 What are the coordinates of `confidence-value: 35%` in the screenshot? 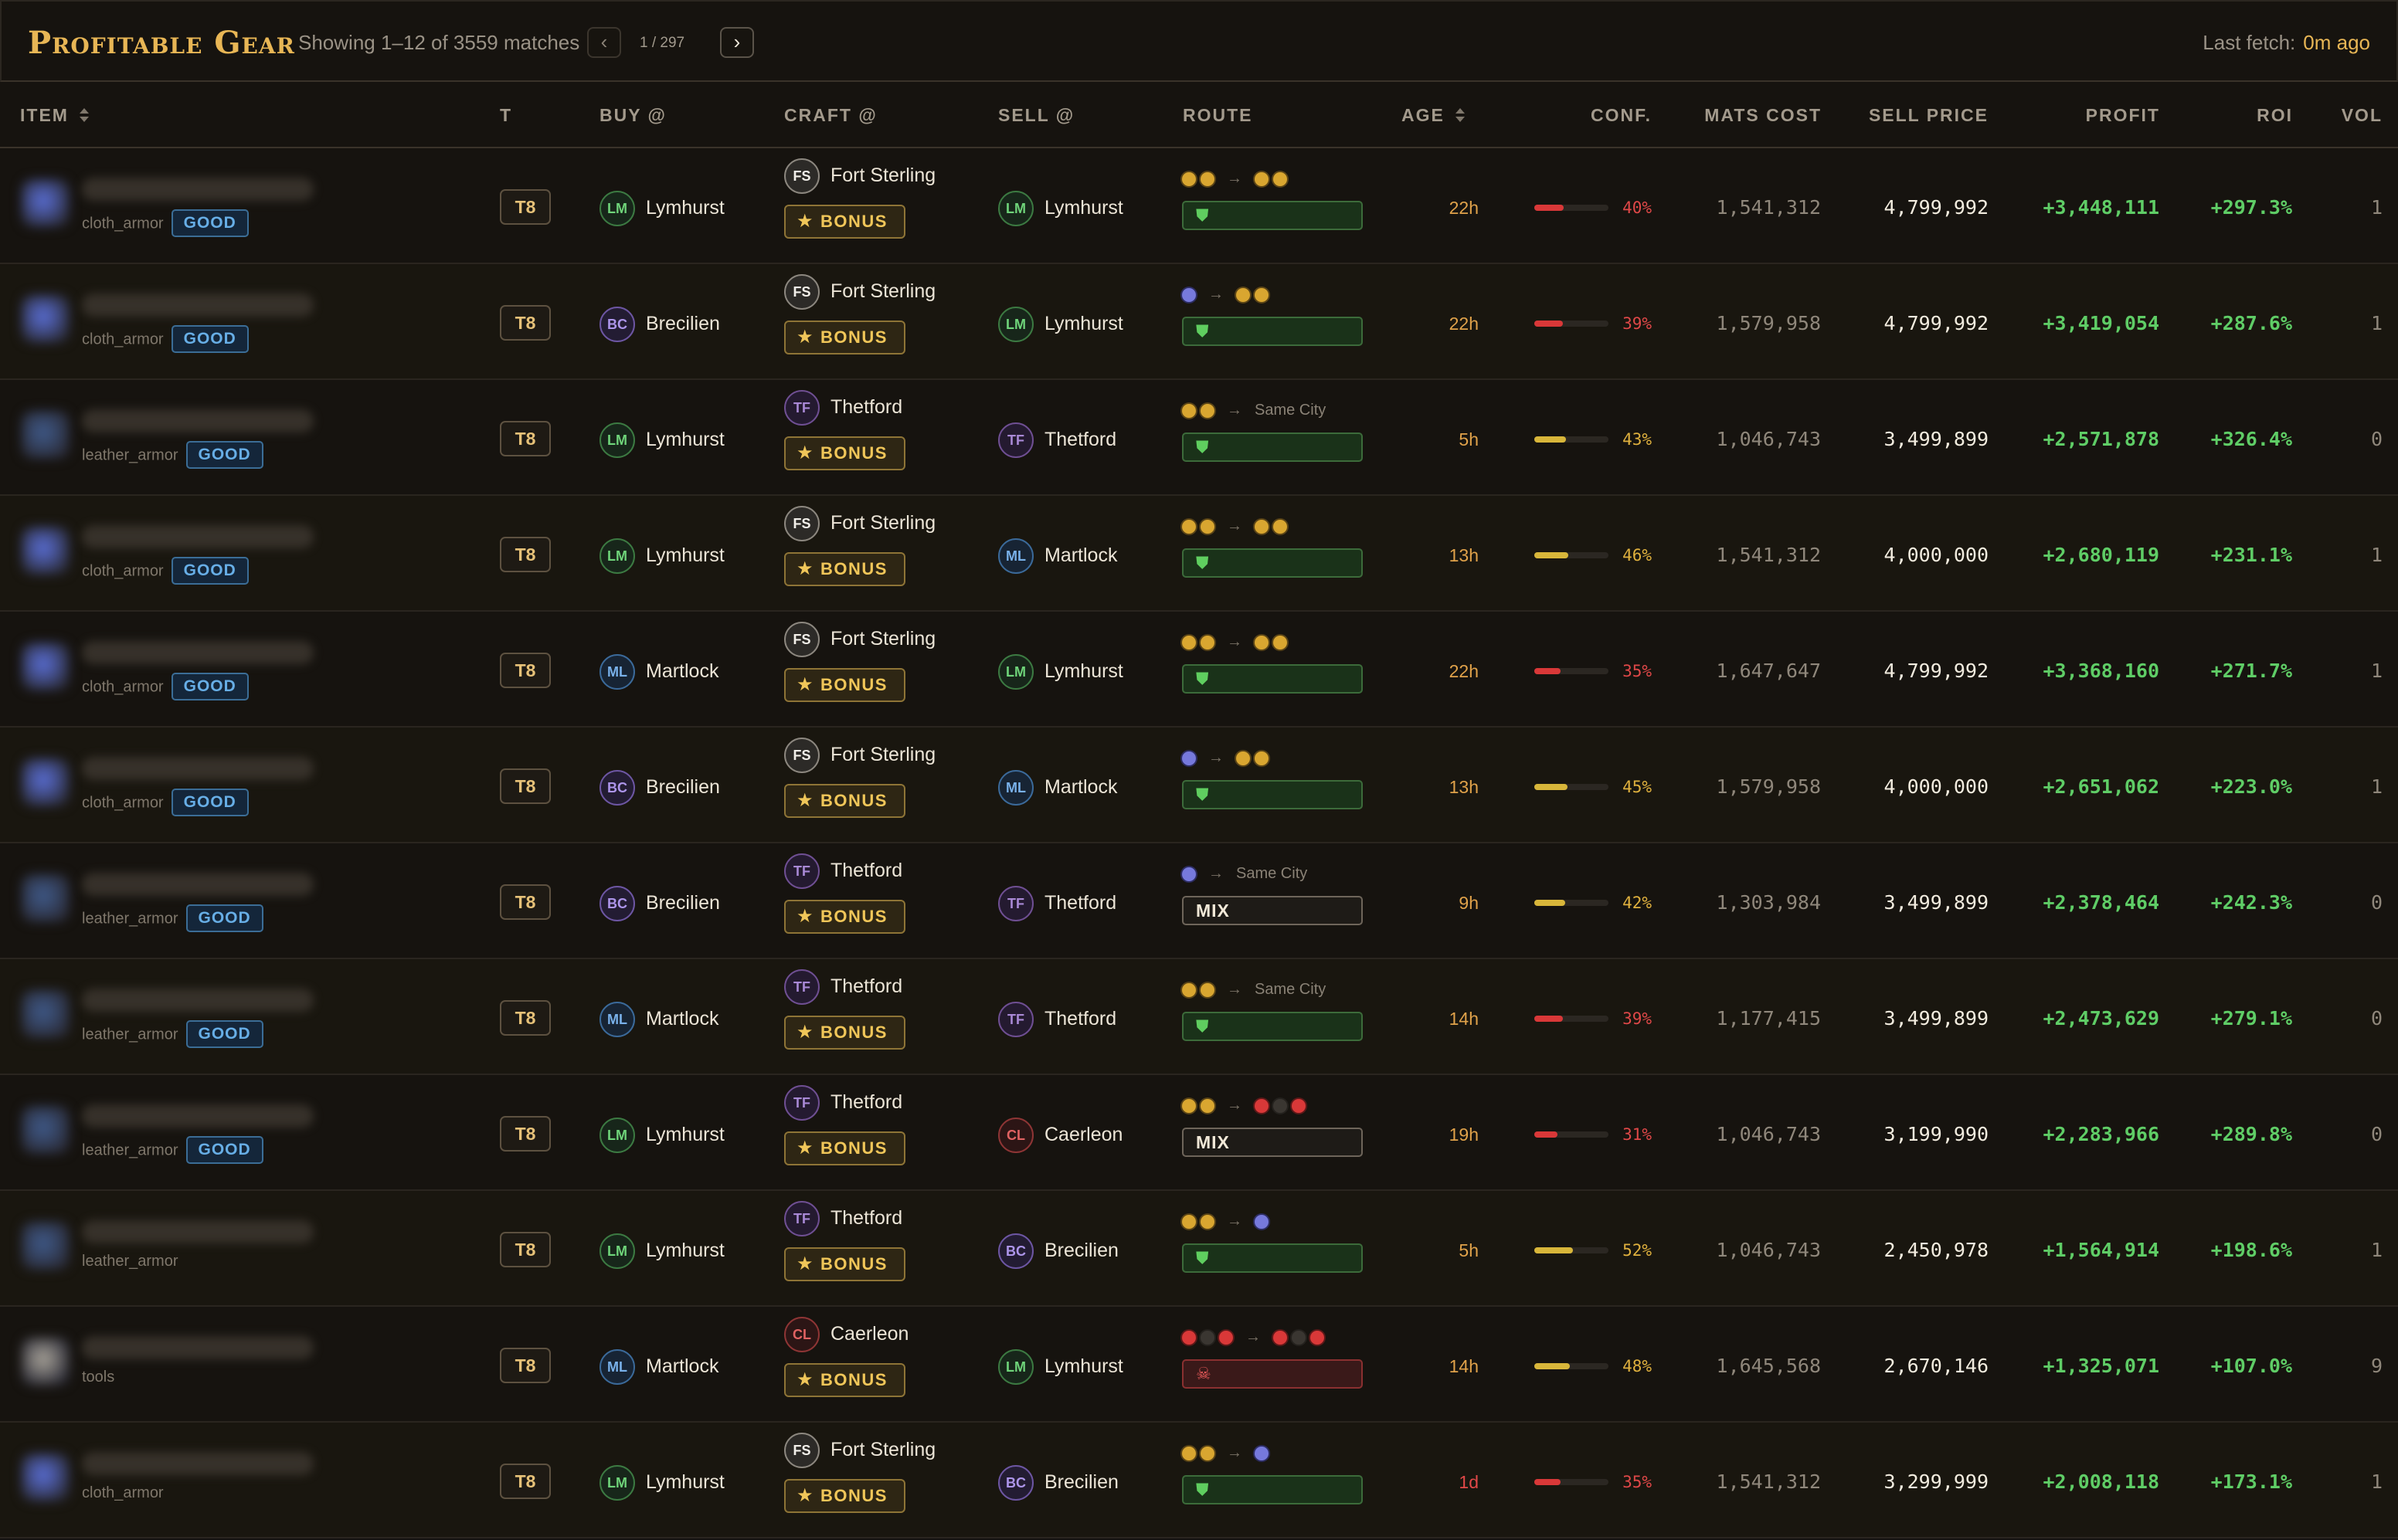 It's located at (1637, 671).